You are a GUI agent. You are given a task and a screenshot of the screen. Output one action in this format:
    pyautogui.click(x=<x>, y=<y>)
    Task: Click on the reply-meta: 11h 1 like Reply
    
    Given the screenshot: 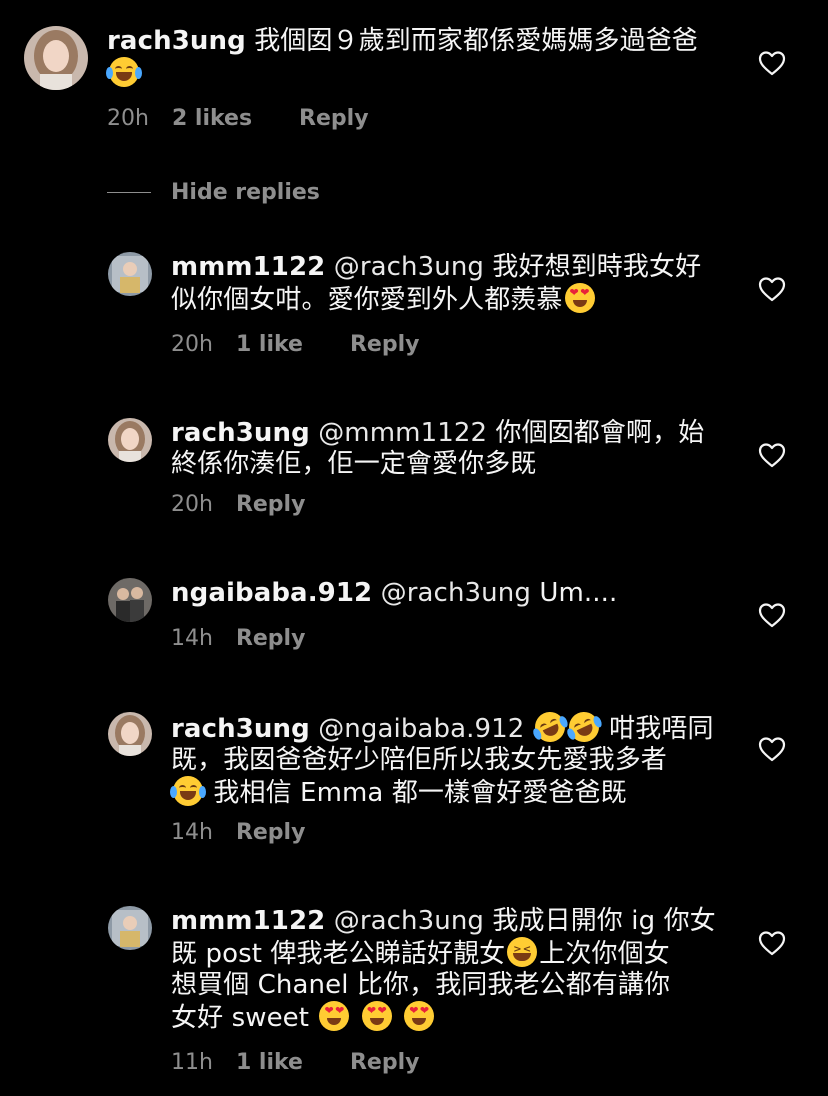 What is the action you would take?
    pyautogui.click(x=295, y=1063)
    